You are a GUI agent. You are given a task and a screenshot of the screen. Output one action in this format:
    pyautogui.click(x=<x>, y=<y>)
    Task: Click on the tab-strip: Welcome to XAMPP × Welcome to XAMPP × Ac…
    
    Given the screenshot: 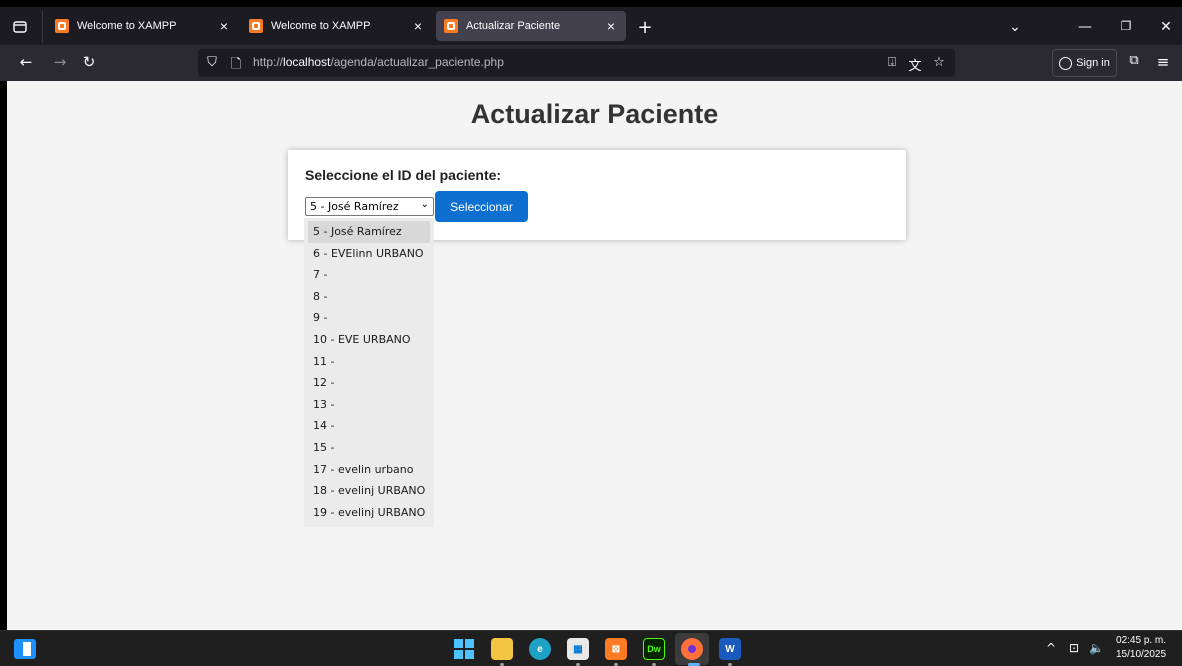 What is the action you would take?
    pyautogui.click(x=591, y=22)
    